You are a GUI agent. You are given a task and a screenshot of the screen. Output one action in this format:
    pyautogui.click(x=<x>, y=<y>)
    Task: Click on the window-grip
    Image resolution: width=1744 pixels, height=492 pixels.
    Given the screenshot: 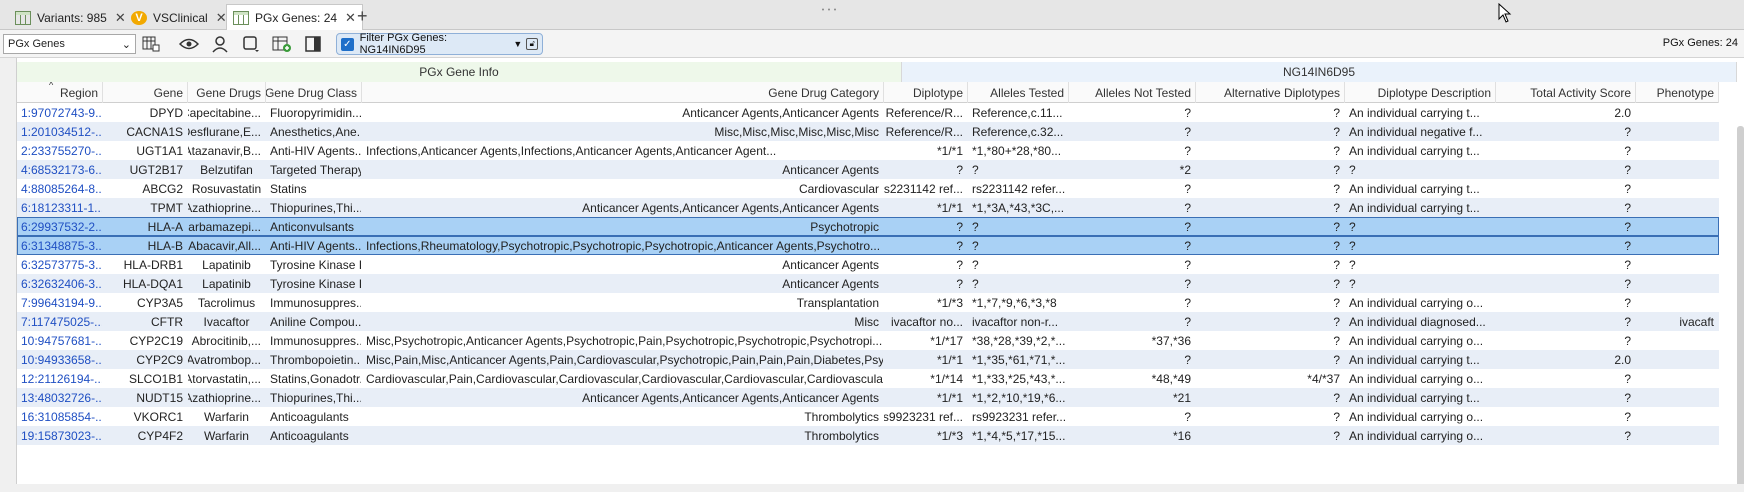 What is the action you would take?
    pyautogui.click(x=829, y=5)
    